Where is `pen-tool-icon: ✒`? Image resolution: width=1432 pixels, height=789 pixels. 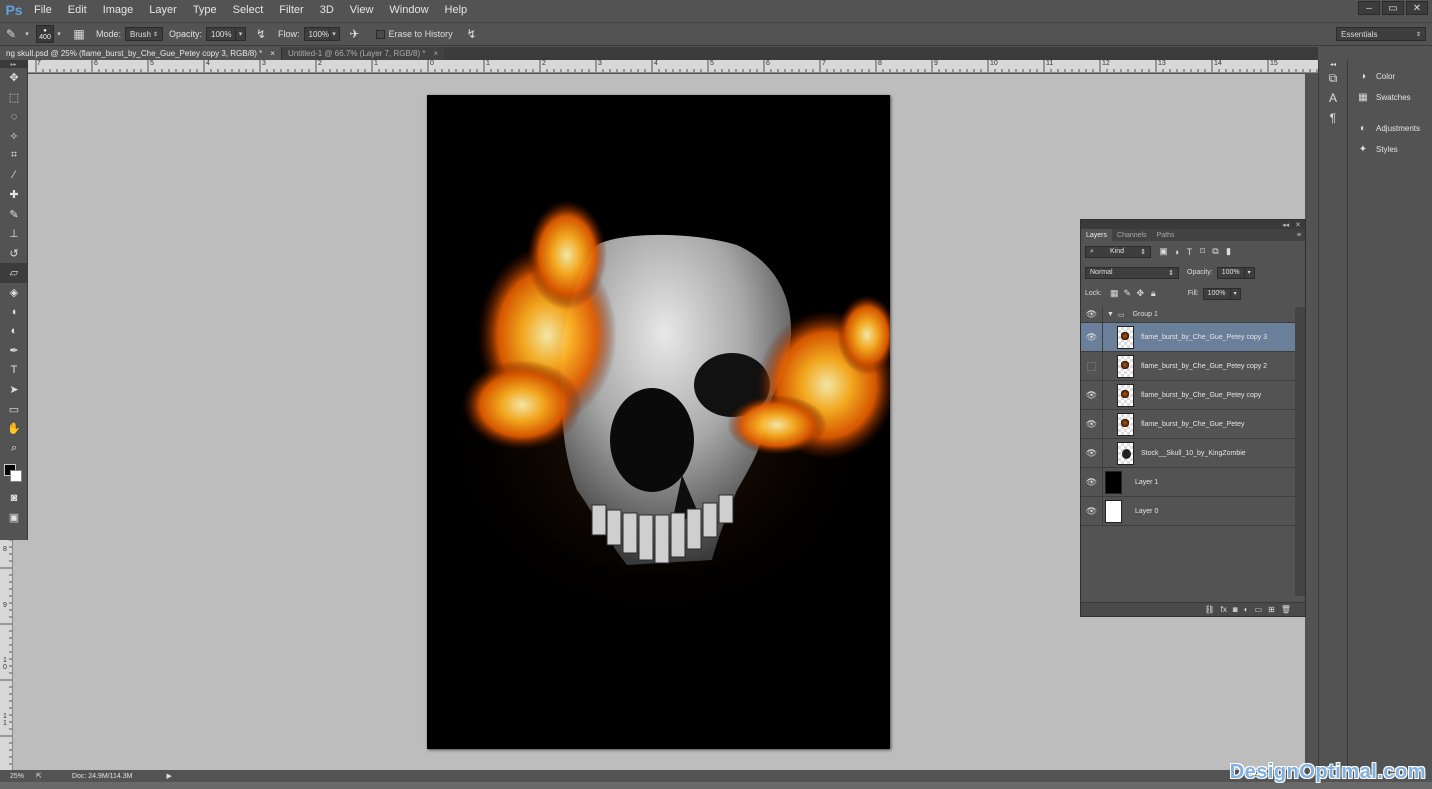 pen-tool-icon: ✒ is located at coordinates (14, 351).